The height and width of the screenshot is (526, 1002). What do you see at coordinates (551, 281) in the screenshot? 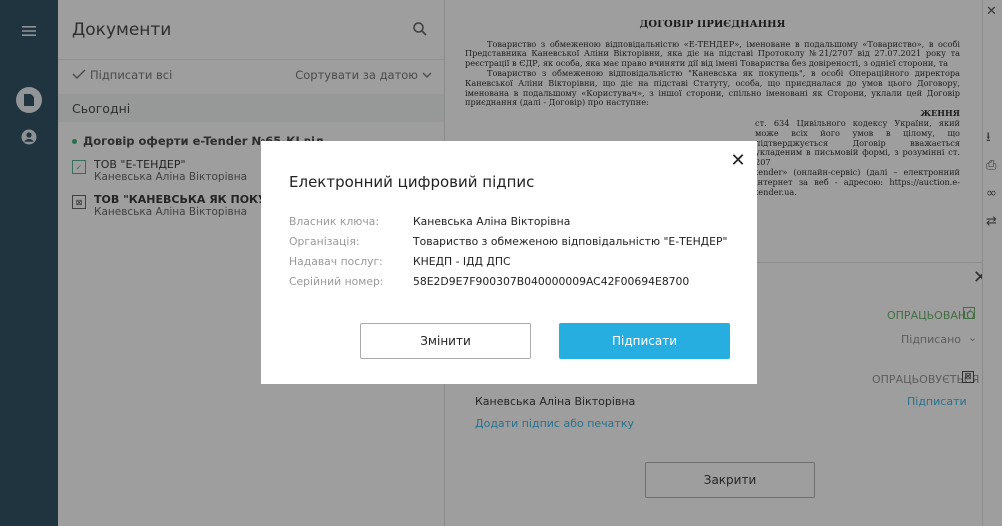
I see `detail-value: 58E2D9E7F900307B040000009AC42F00694E8700` at bounding box center [551, 281].